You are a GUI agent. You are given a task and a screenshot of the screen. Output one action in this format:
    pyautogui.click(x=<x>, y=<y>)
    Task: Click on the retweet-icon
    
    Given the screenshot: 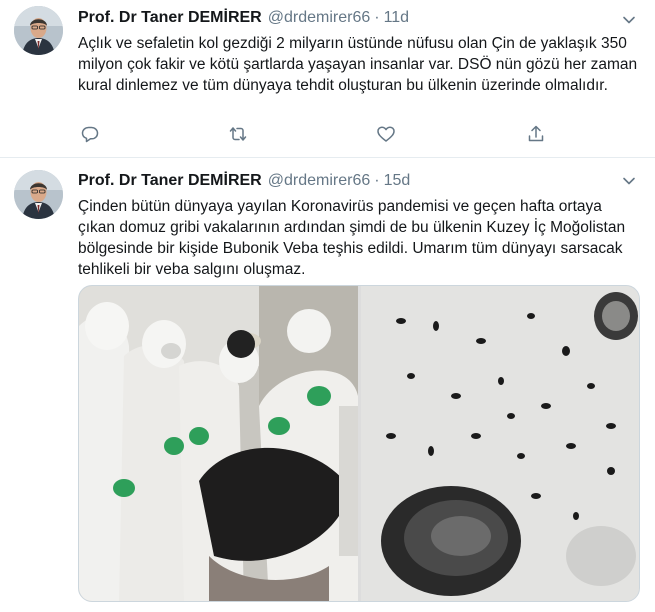 What is the action you would take?
    pyautogui.click(x=238, y=134)
    